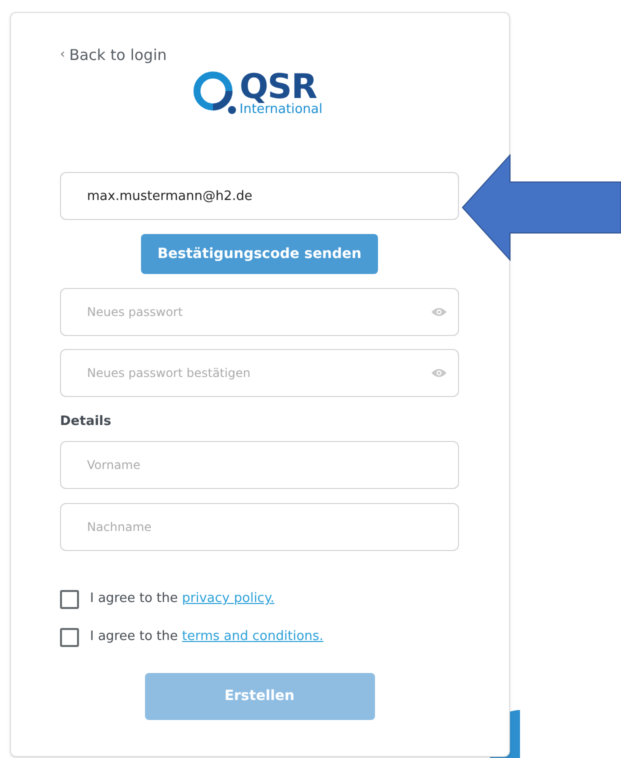  Describe the element at coordinates (86, 422) in the screenshot. I see `details-heading: Details` at that location.